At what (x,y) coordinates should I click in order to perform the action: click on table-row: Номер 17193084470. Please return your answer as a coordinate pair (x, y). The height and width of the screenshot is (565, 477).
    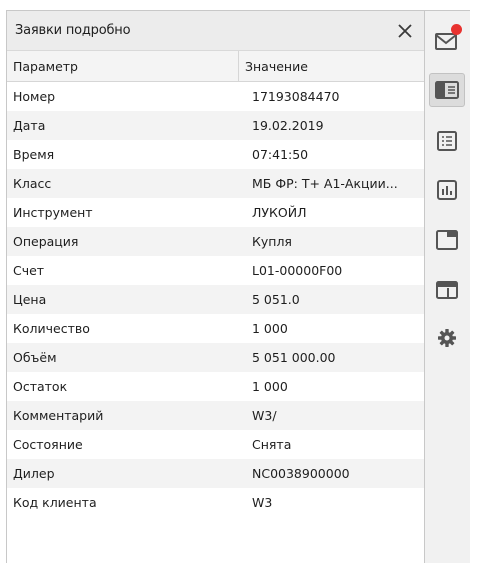
    Looking at the image, I should click on (215, 96).